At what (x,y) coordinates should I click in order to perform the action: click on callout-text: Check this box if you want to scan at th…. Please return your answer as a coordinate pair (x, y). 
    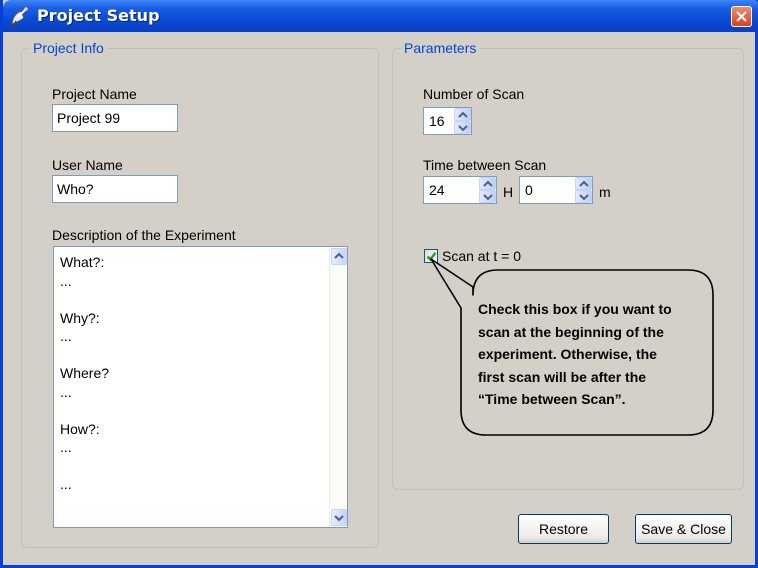
    Looking at the image, I should click on (575, 354).